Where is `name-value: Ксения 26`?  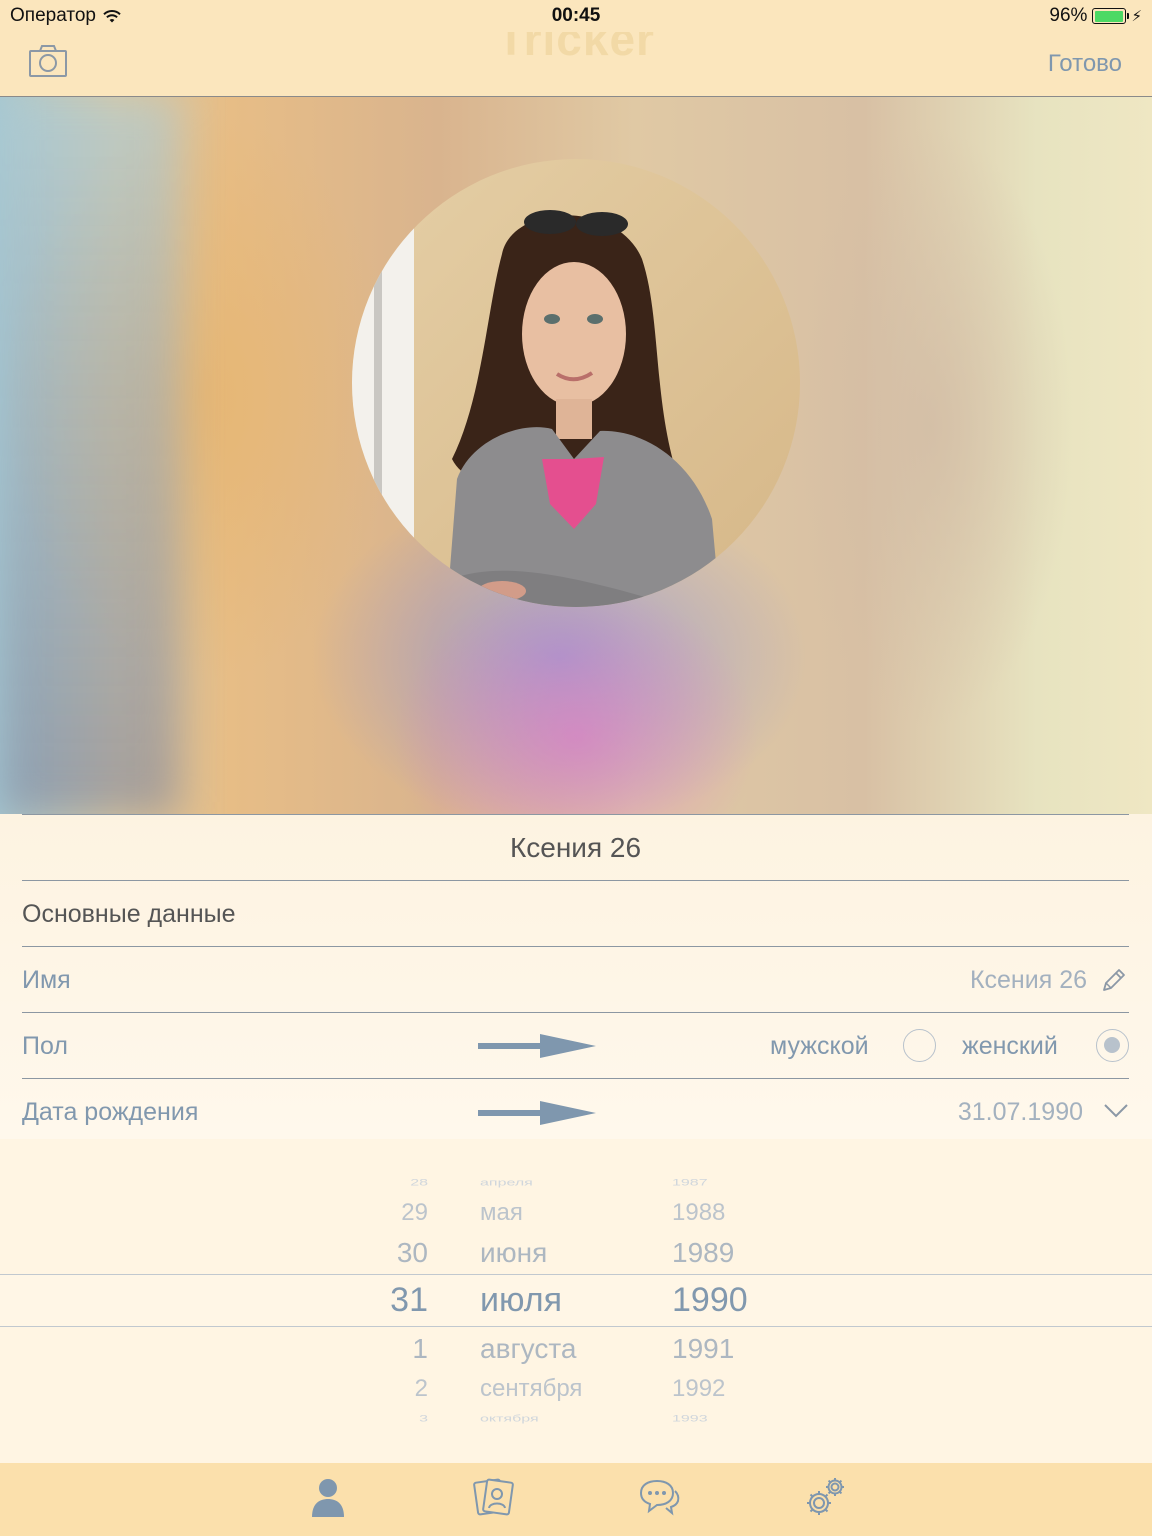 name-value: Ксения 26 is located at coordinates (1028, 980).